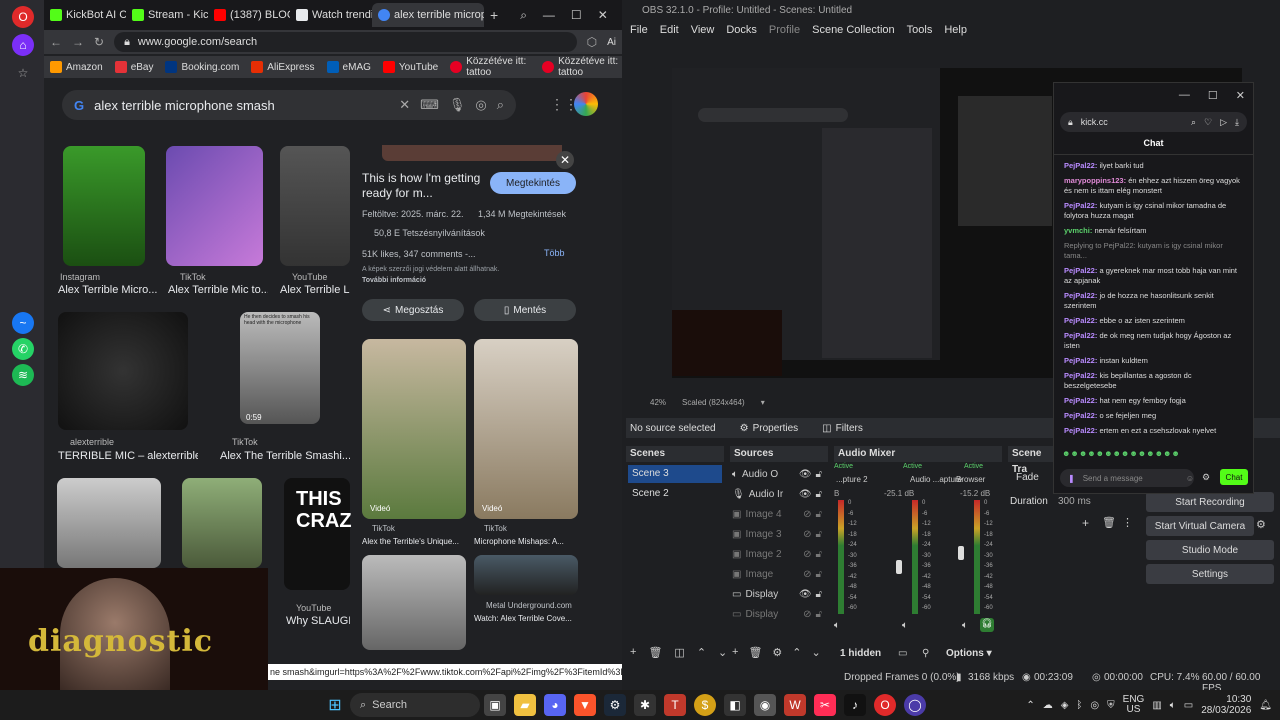  What do you see at coordinates (920, 30) in the screenshot?
I see `menu-tools: Tools` at bounding box center [920, 30].